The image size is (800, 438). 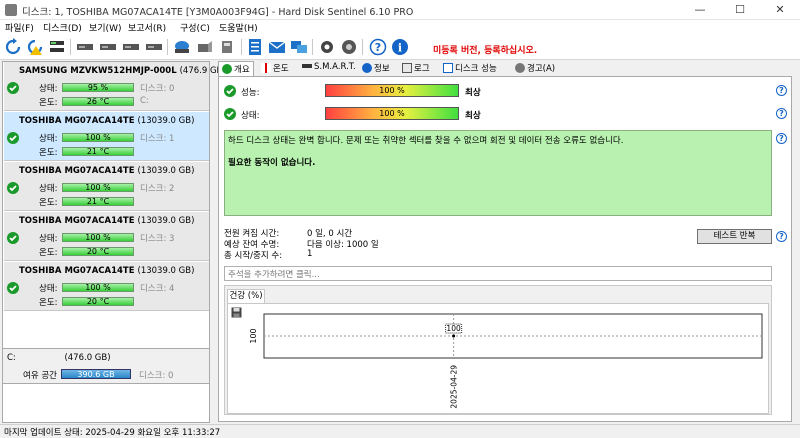 What do you see at coordinates (227, 69) in the screenshot?
I see `overview-icon` at bounding box center [227, 69].